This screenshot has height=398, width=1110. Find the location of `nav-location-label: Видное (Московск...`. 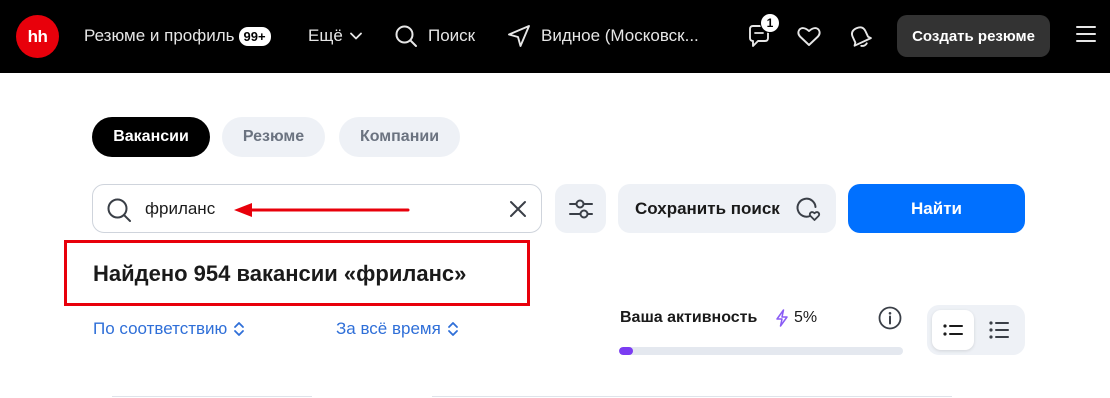

nav-location-label: Видное (Московск... is located at coordinates (620, 35).